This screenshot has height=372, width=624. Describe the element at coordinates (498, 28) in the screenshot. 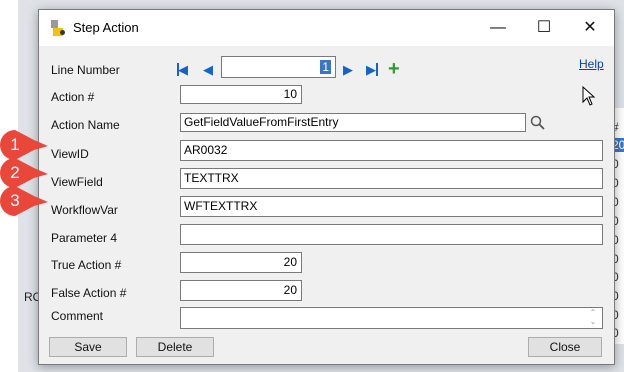

I see `minimize-button: —` at that location.